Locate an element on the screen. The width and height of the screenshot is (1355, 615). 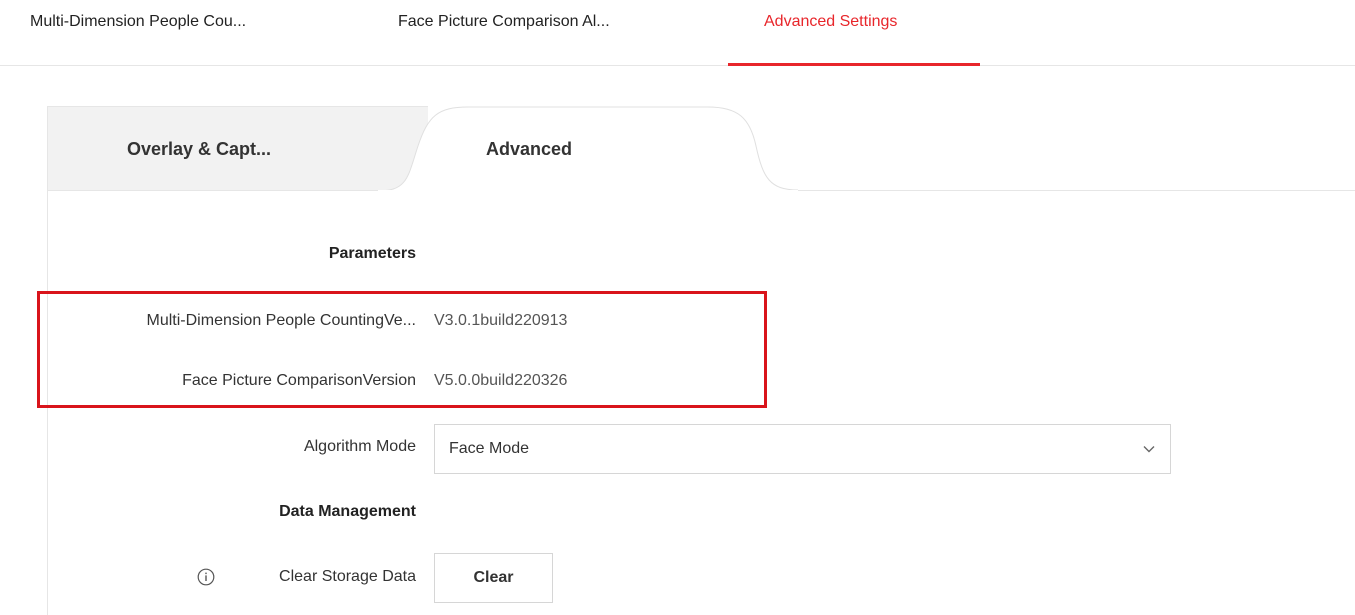
sub-tab-advanced-shape is located at coordinates (588, 149).